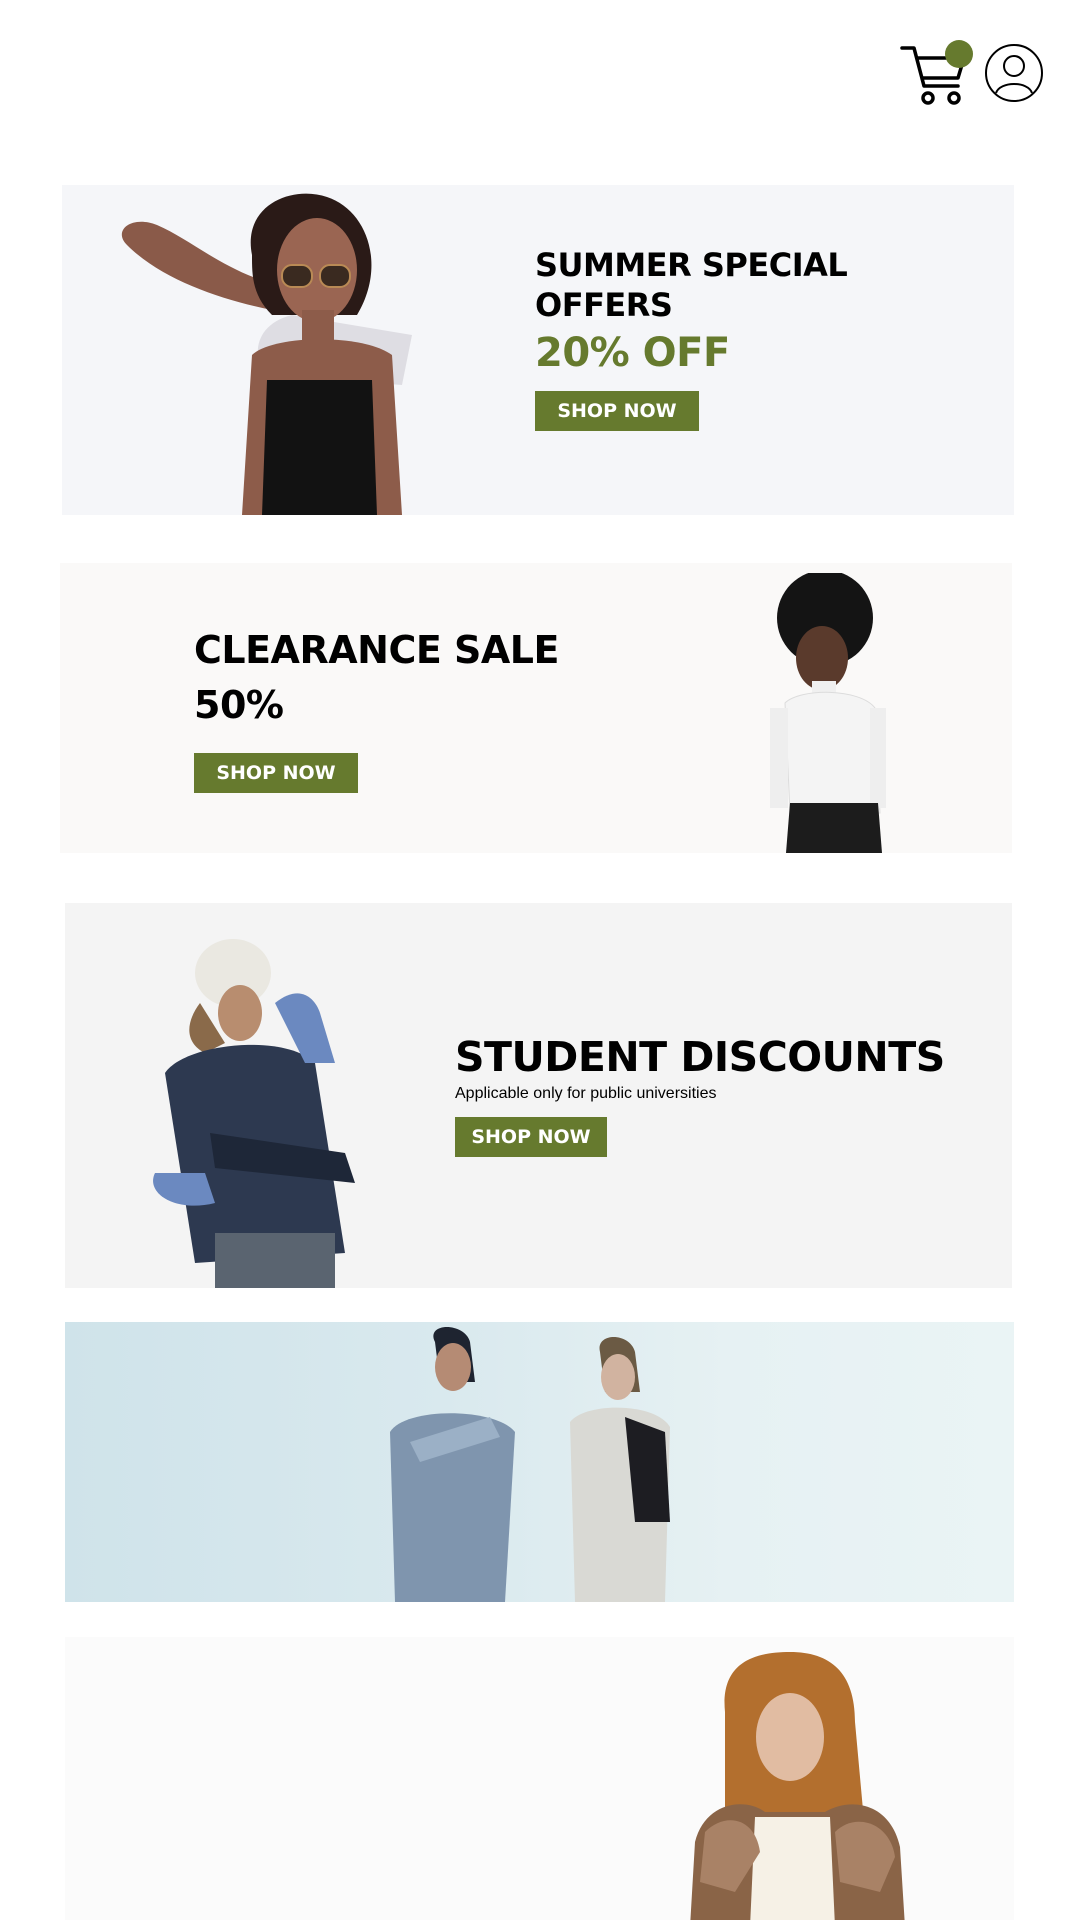  Describe the element at coordinates (239, 705) in the screenshot. I see `banner-offer: 50%` at that location.